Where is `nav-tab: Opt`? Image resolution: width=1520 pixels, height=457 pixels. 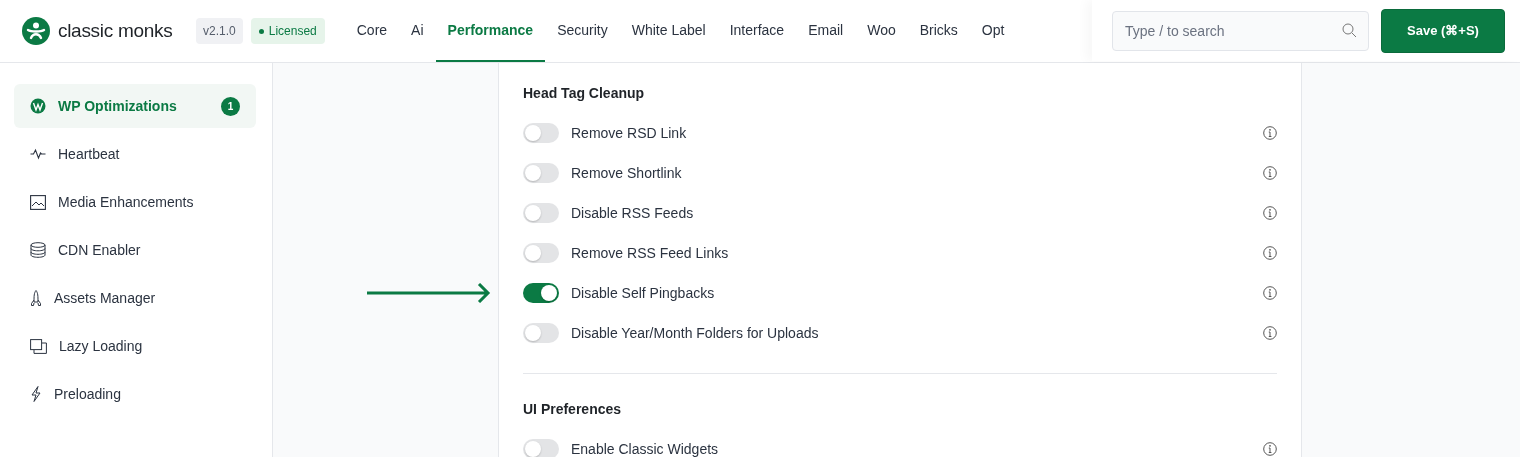
nav-tab: Opt is located at coordinates (993, 31).